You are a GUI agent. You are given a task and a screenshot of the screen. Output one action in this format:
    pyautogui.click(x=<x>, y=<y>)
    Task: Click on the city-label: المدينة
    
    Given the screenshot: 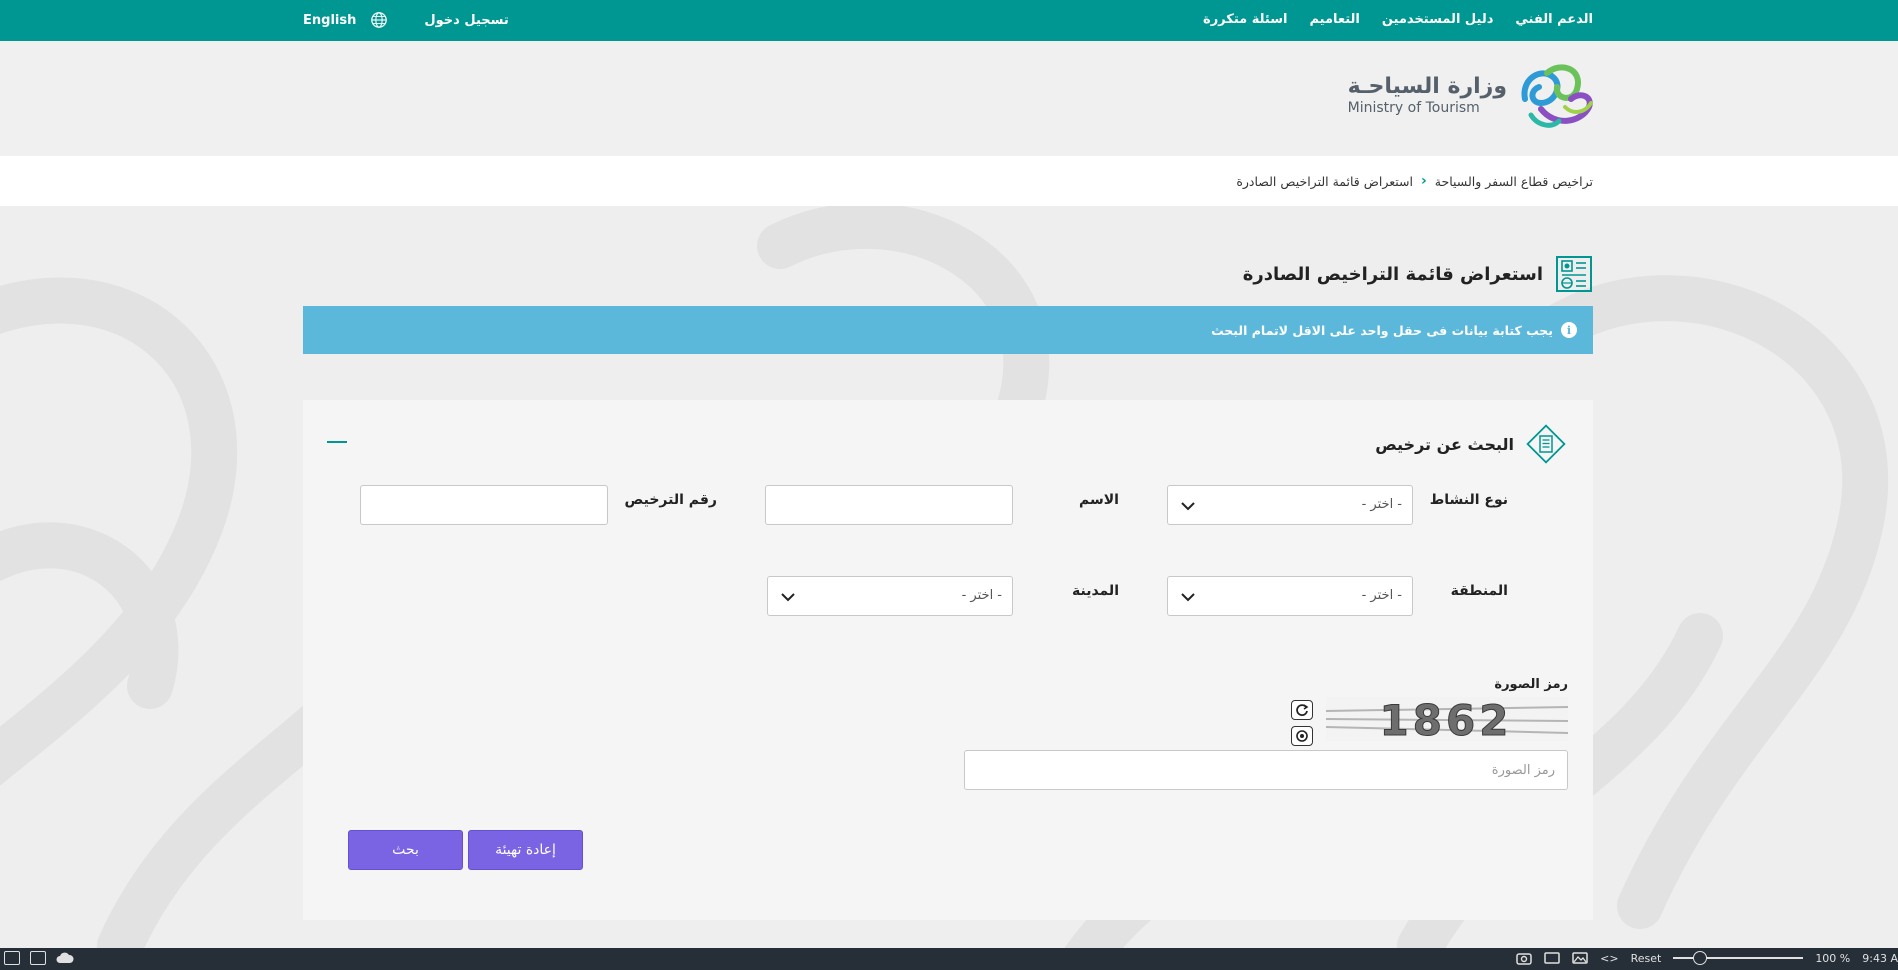 What is the action you would take?
    pyautogui.click(x=1095, y=591)
    